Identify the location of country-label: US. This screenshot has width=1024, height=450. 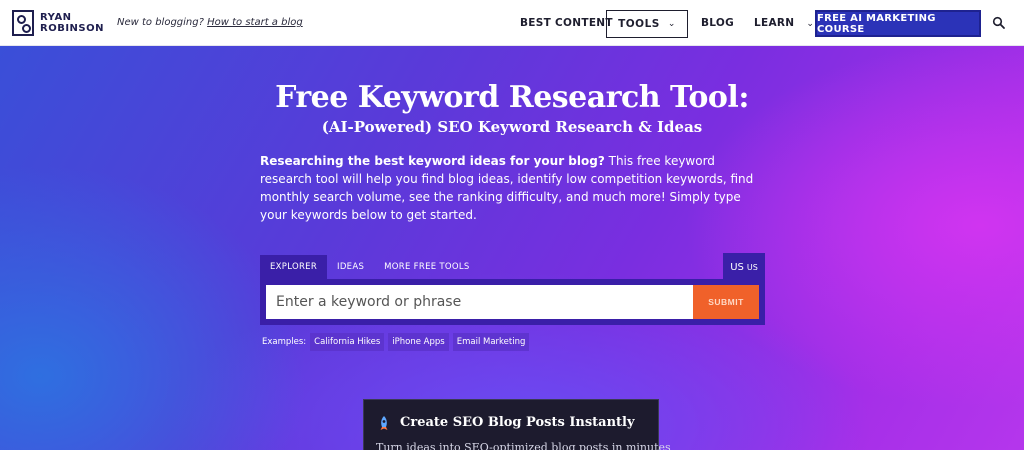
(752, 267).